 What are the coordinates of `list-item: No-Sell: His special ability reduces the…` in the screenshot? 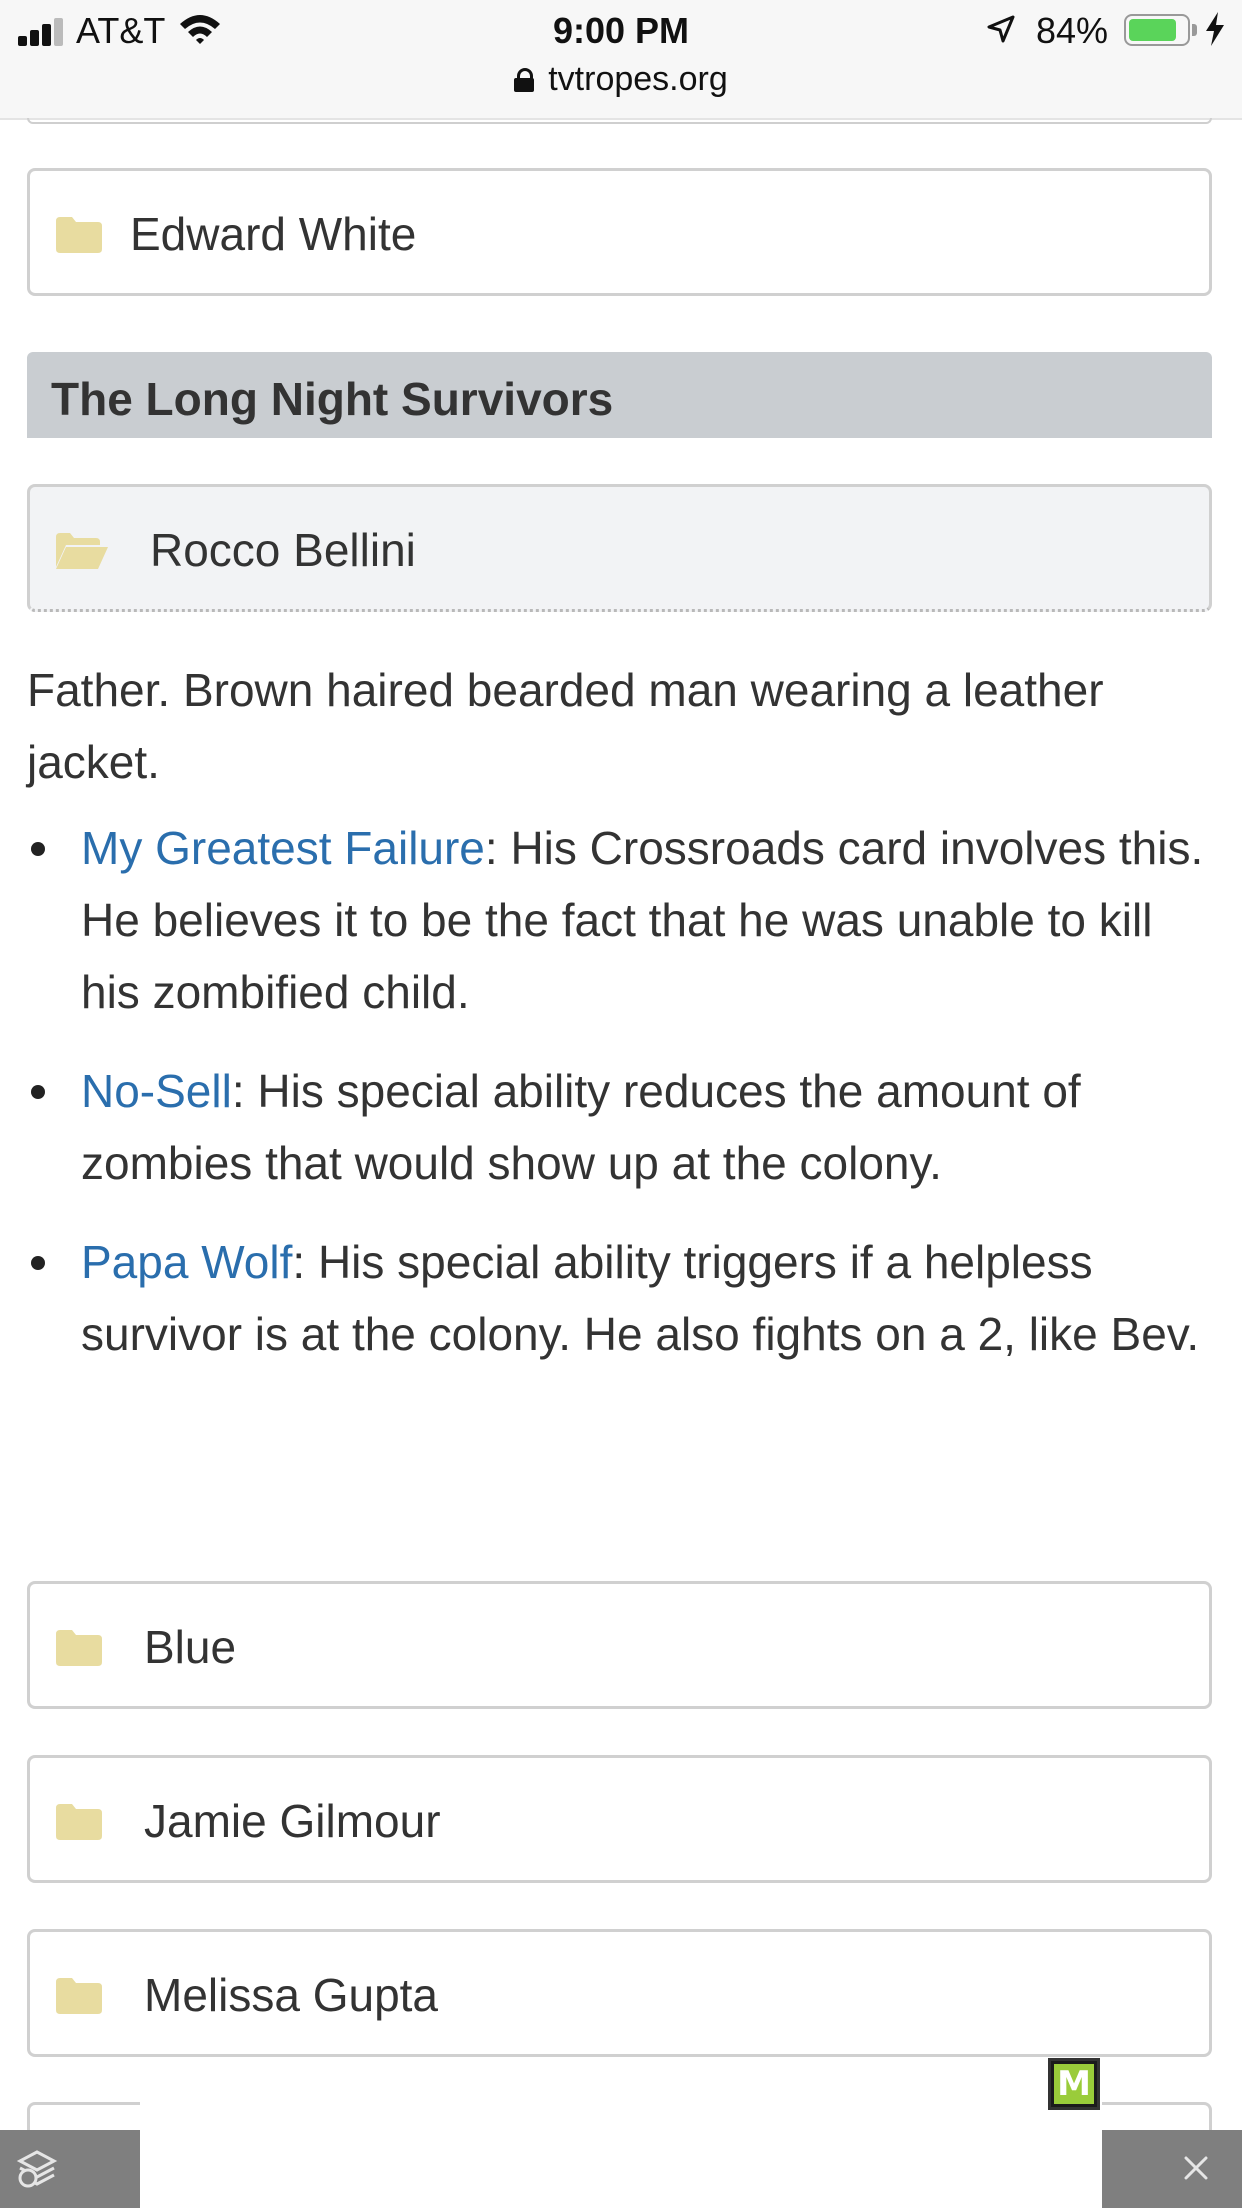 It's located at (619, 1127).